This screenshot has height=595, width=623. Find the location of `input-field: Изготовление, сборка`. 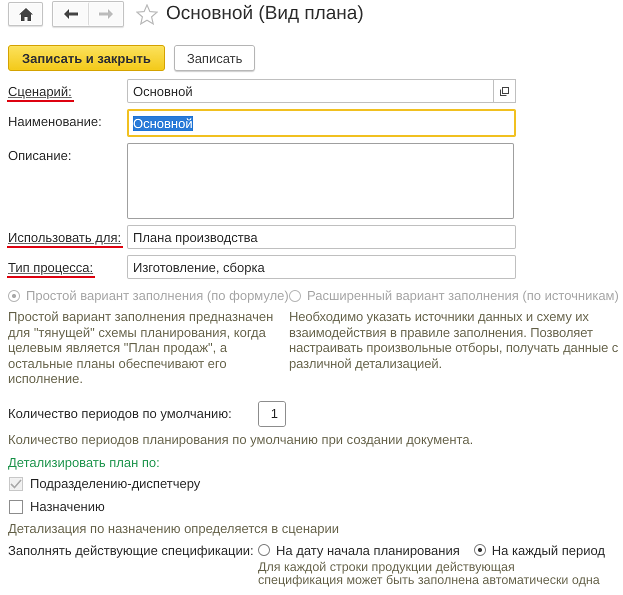

input-field: Изготовление, сборка is located at coordinates (321, 267).